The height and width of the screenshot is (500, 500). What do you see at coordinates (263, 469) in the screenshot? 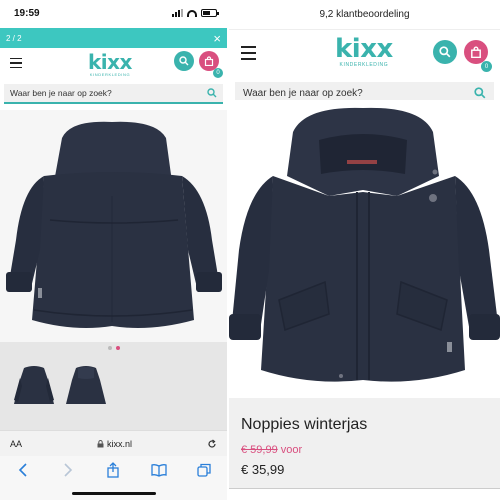
I see `current-price: € 35,99` at bounding box center [263, 469].